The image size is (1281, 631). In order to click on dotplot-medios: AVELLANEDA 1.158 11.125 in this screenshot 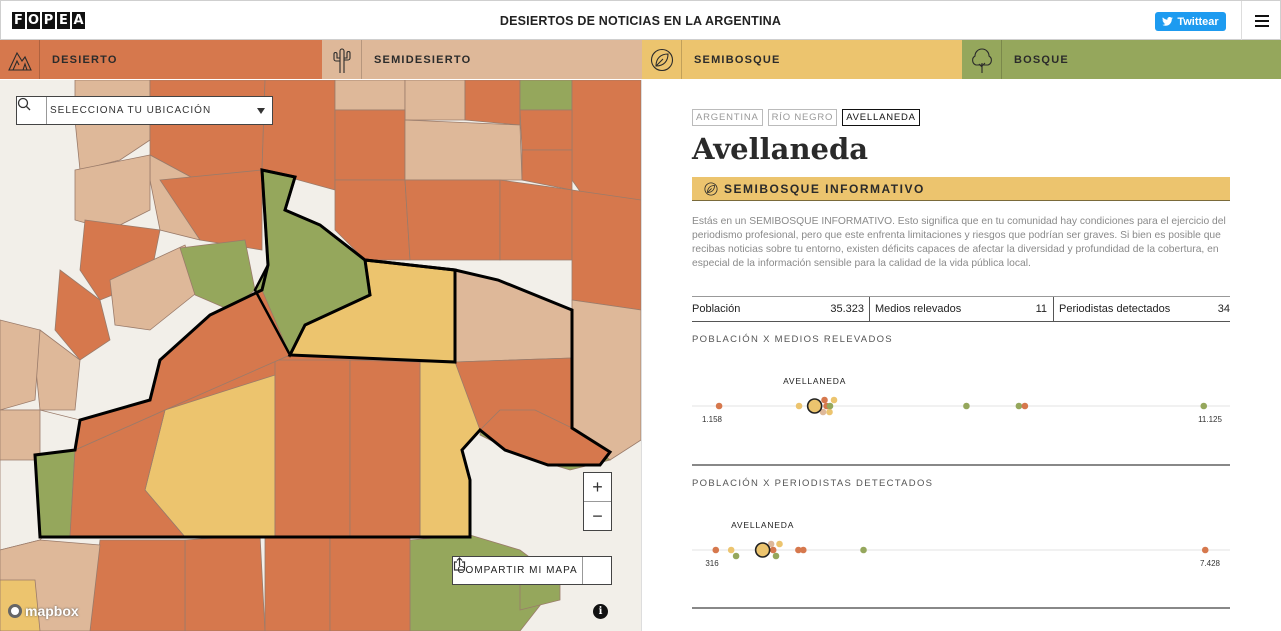, I will do `click(961, 400)`.